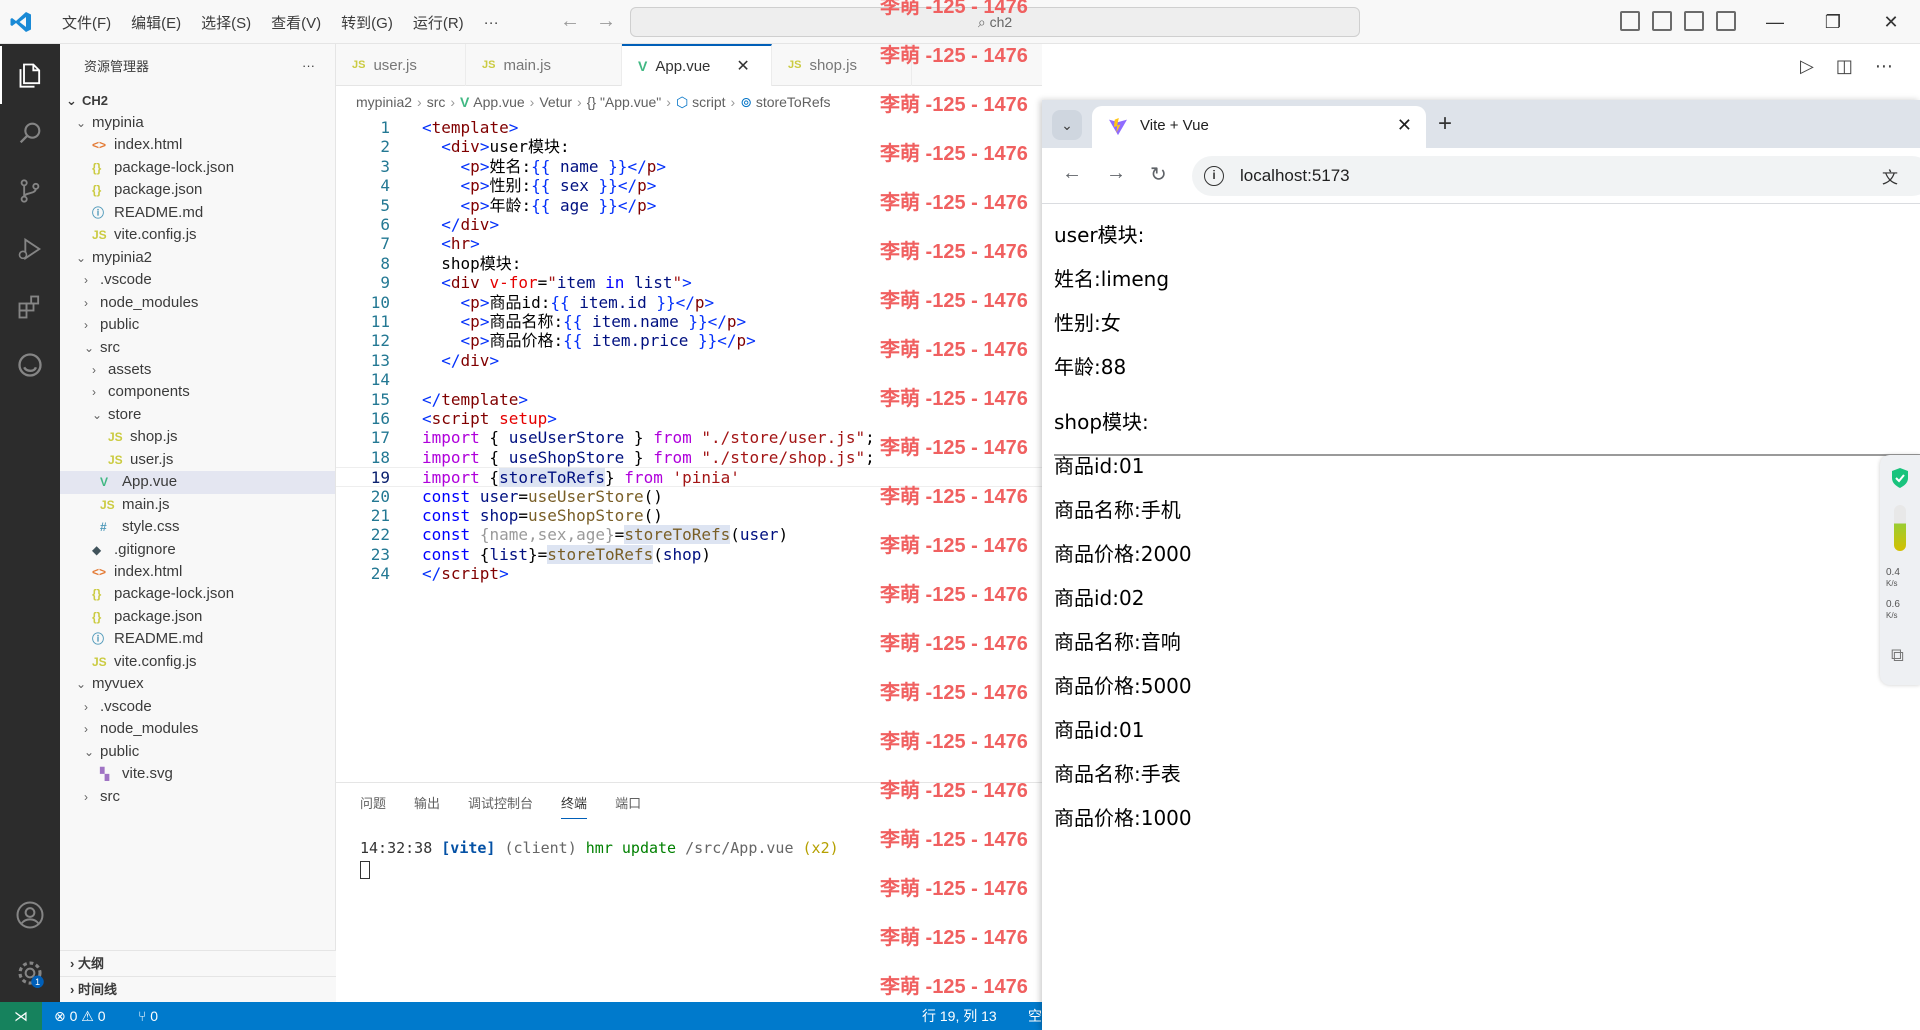 This screenshot has width=1920, height=1030. What do you see at coordinates (1630, 21) in the screenshot?
I see `toggle-sidebar-icon` at bounding box center [1630, 21].